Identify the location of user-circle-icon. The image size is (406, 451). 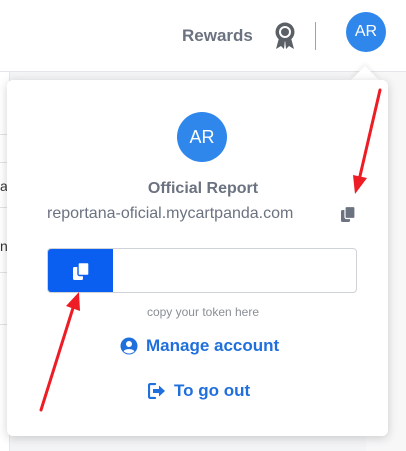
(129, 346).